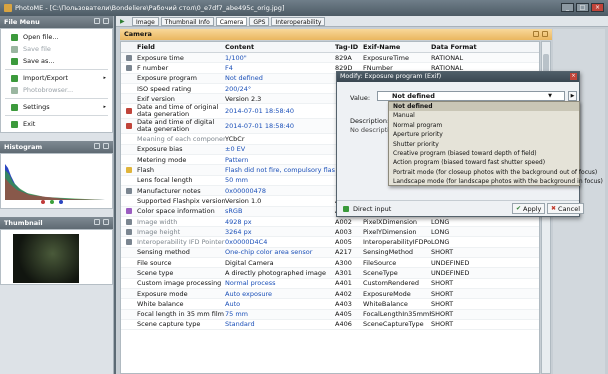  Describe the element at coordinates (56, 107) in the screenshot. I see `file-menu-item: Settings ▸` at that location.